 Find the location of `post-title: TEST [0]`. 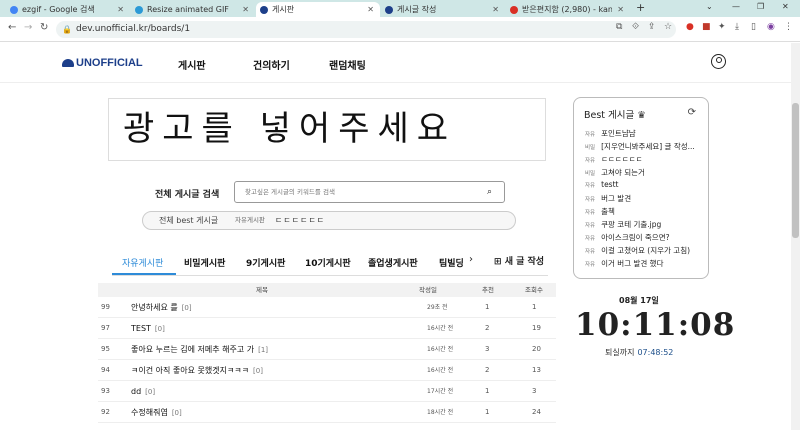

post-title: TEST [0] is located at coordinates (148, 329).